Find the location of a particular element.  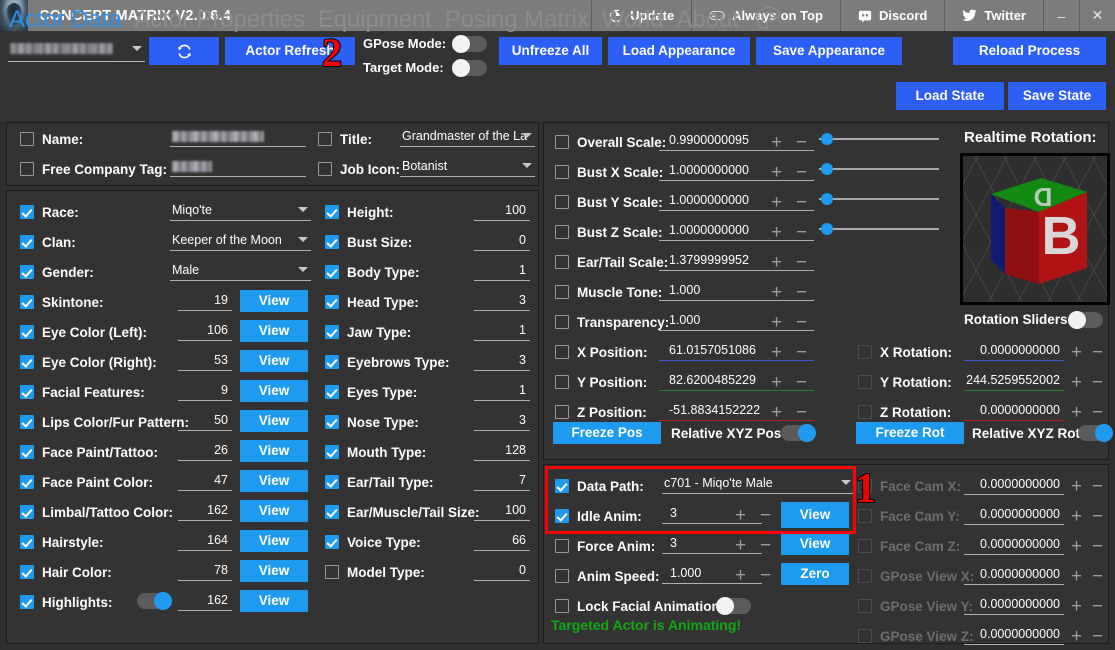

refresh-button is located at coordinates (184, 51).